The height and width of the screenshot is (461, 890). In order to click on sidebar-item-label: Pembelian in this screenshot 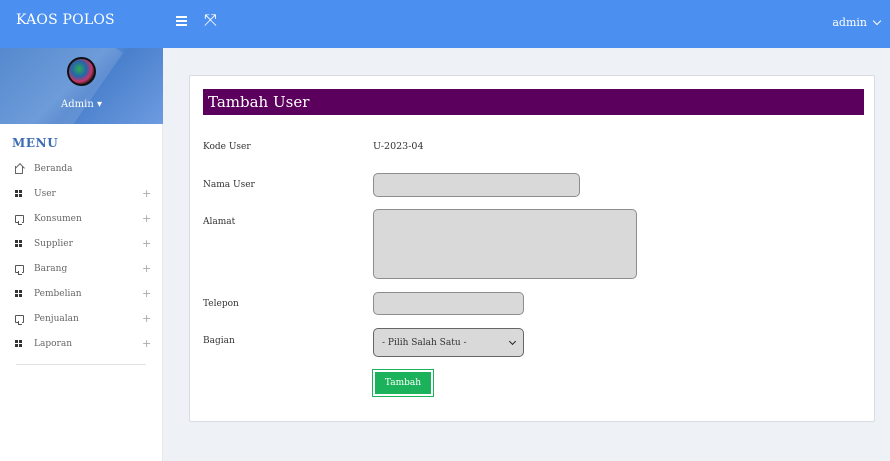, I will do `click(58, 293)`.